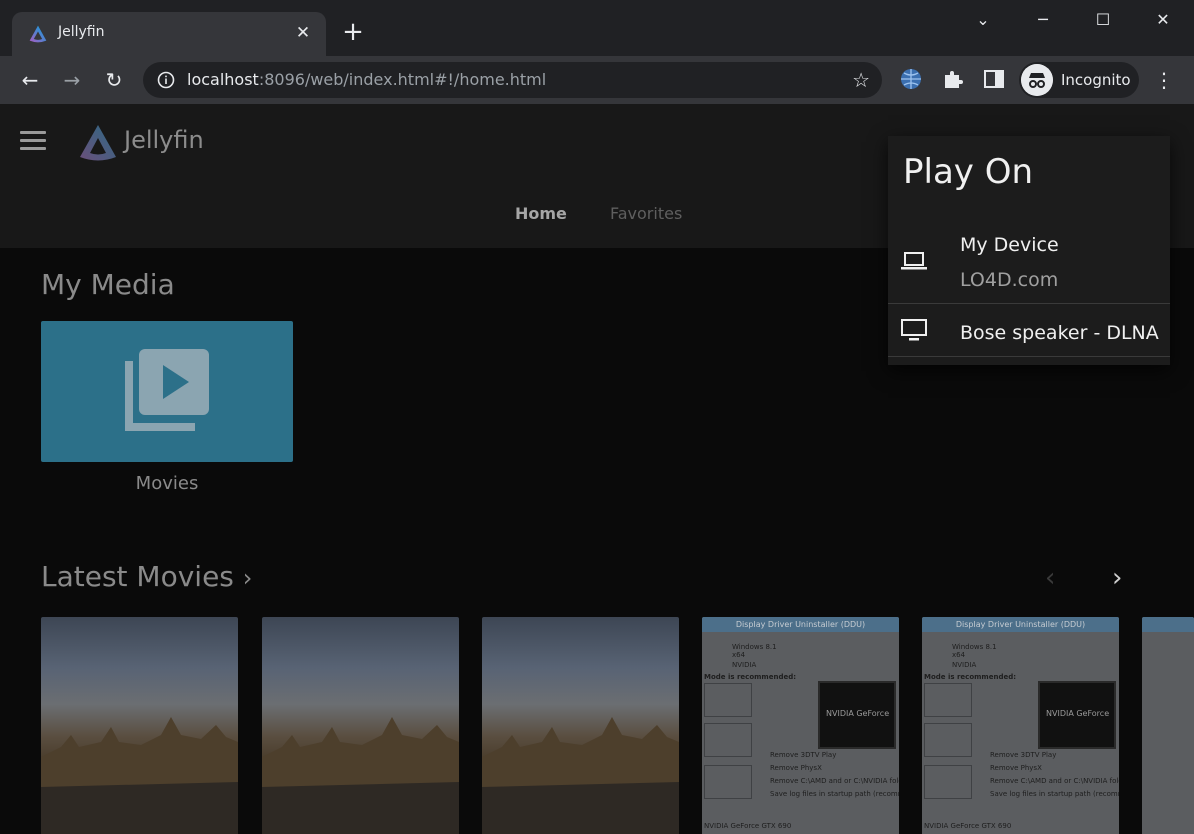 The height and width of the screenshot is (834, 1194). I want to click on device-subtitle: LO4D.com, so click(1009, 280).